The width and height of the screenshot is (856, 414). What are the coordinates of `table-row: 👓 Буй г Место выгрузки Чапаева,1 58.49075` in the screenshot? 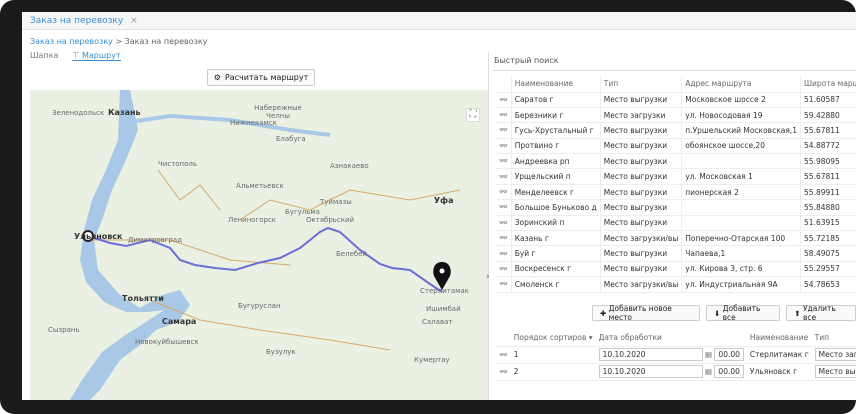 It's located at (676, 253).